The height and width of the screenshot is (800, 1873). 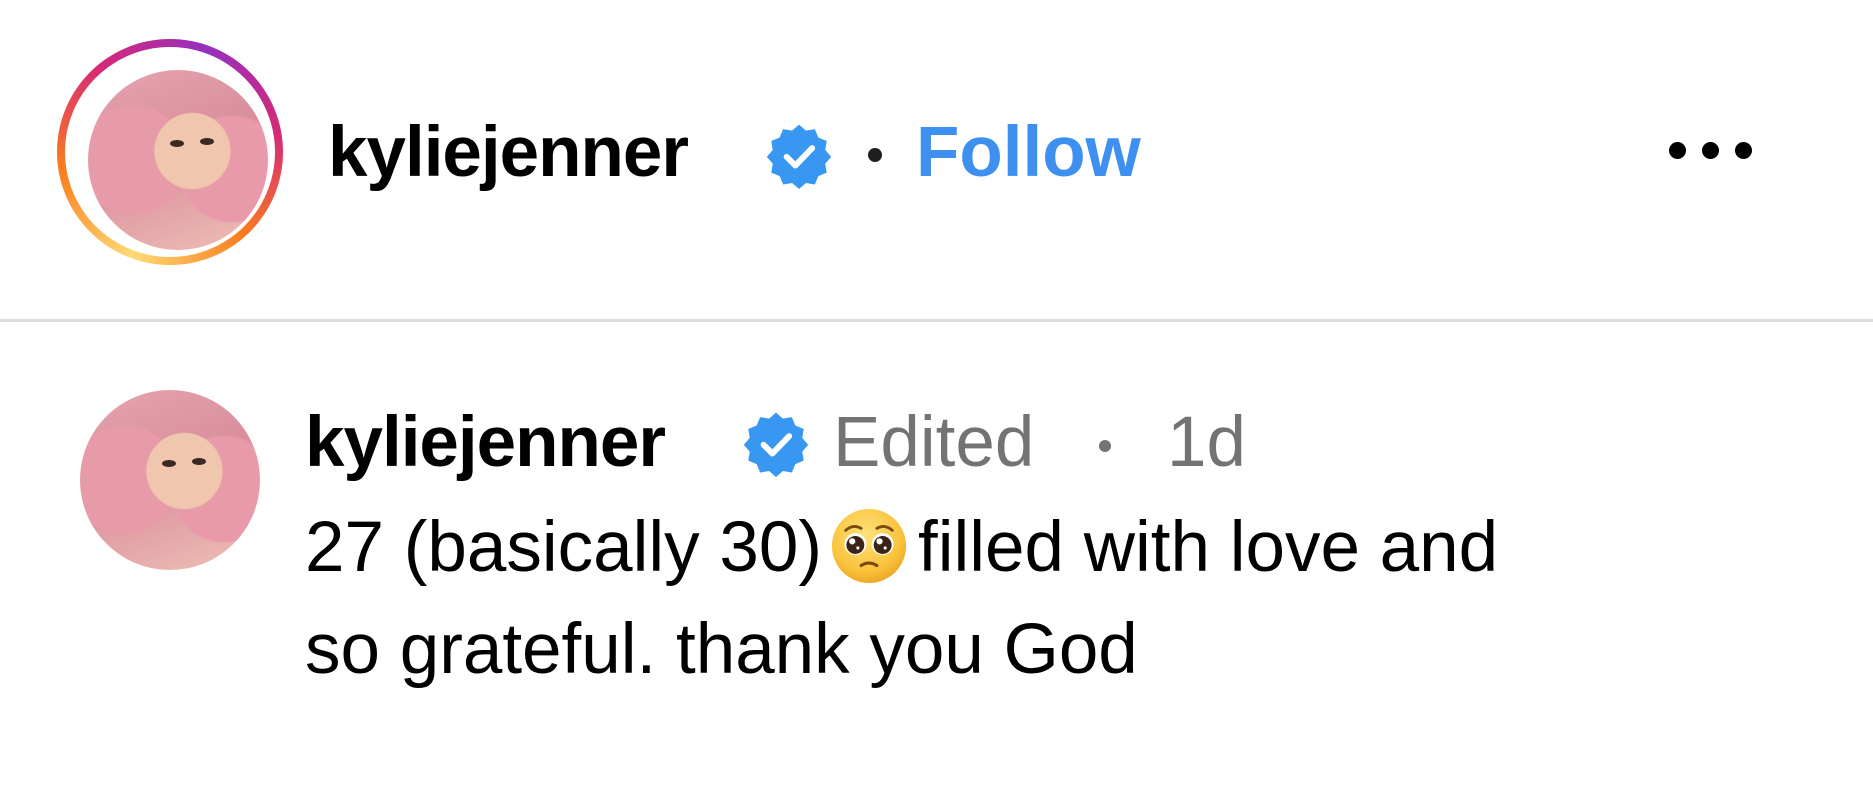 I want to click on caption-text: 27 (basically 30), so click(x=563, y=547).